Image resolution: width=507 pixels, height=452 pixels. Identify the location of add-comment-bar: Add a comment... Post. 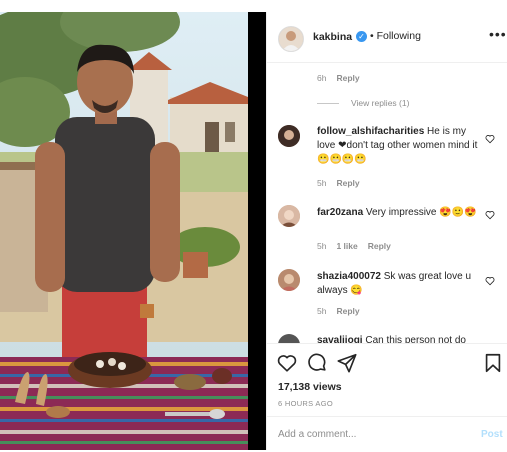
(387, 434).